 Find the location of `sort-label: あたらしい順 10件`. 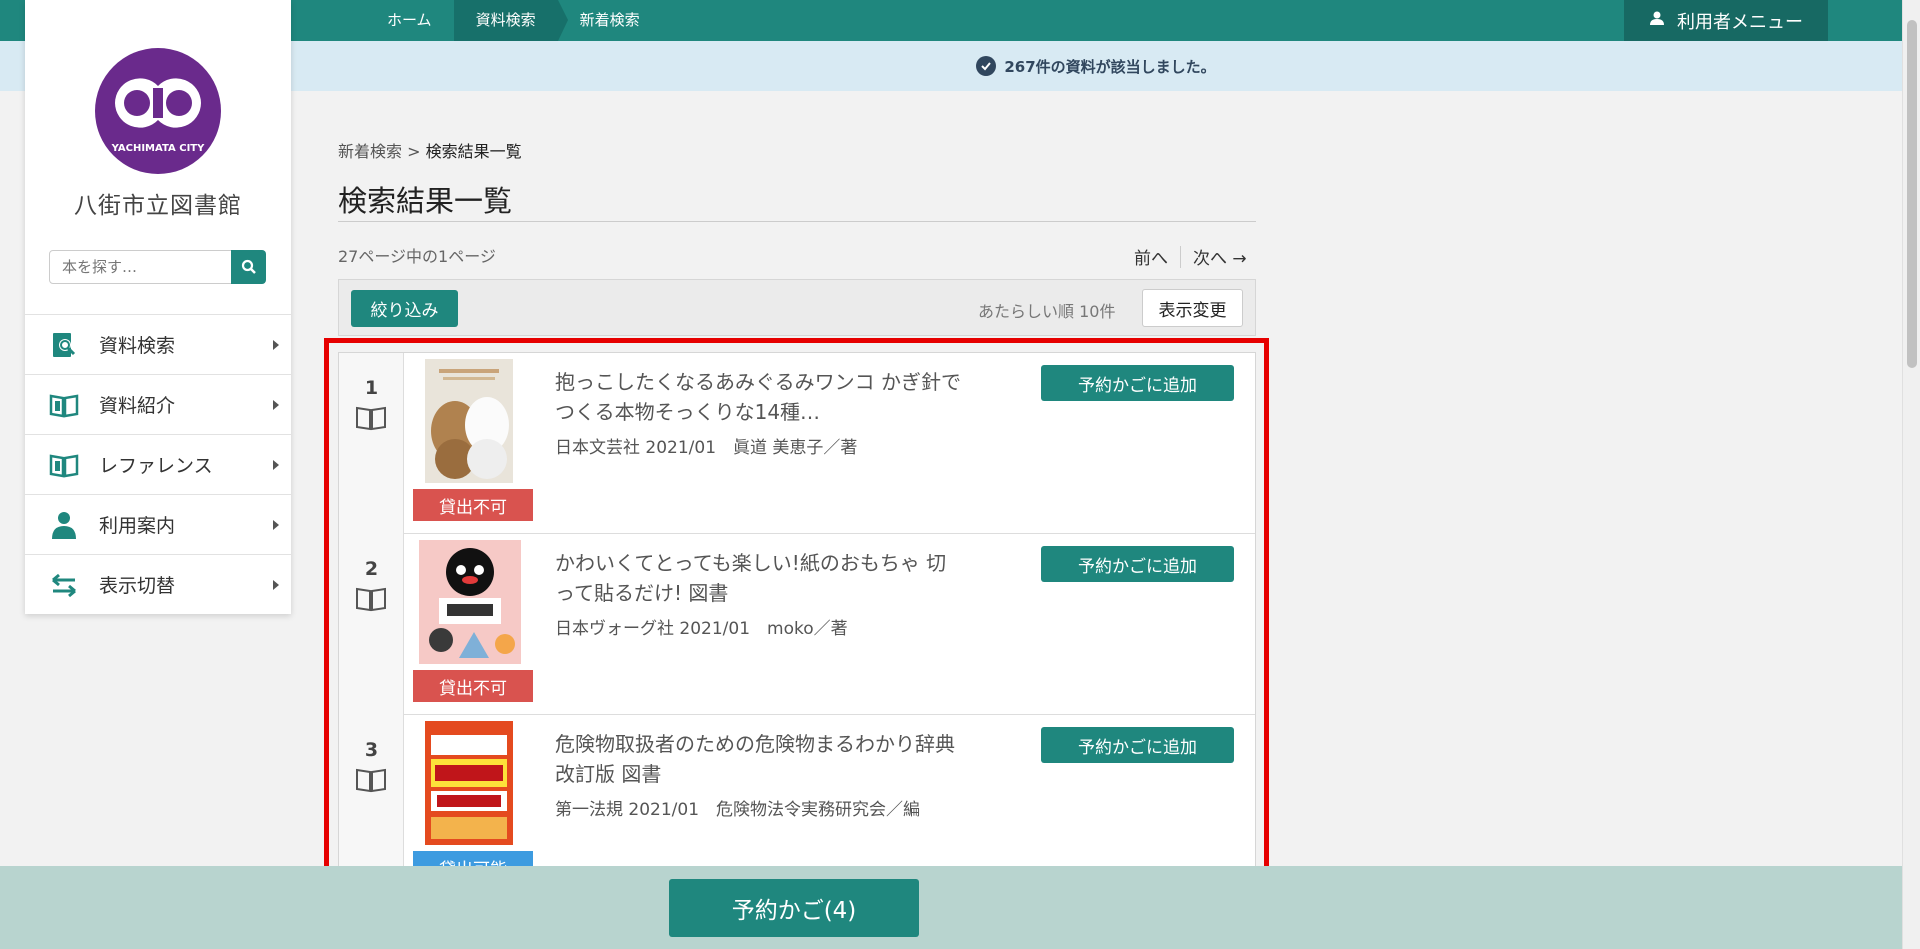

sort-label: あたらしい順 10件 is located at coordinates (1047, 311).